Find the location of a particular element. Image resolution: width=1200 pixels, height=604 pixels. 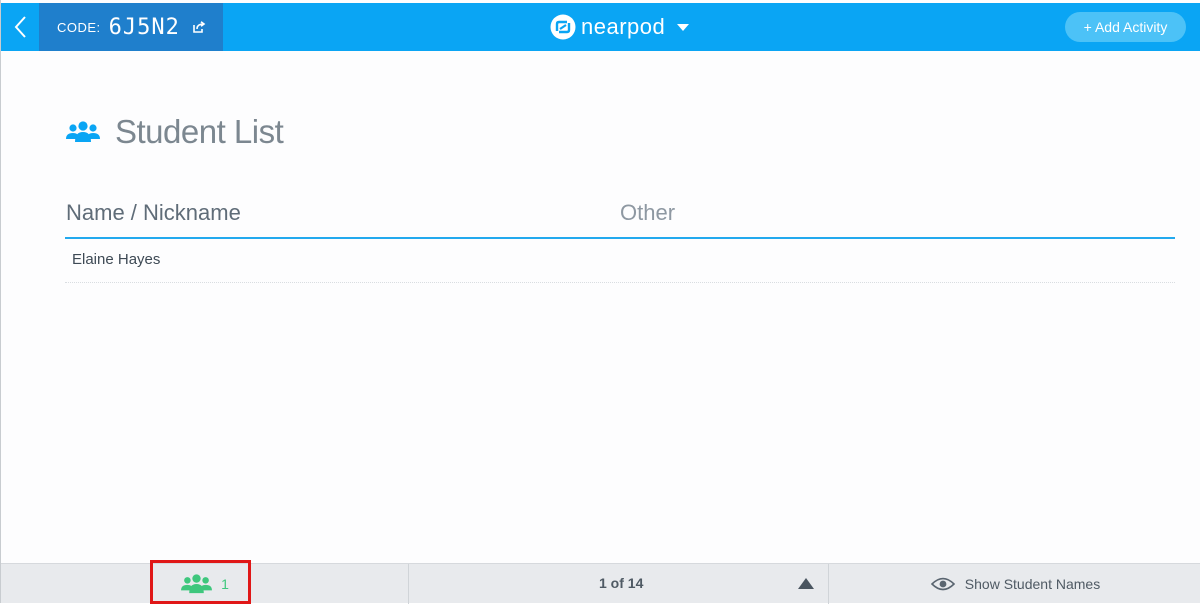

pager: 1 of 14 is located at coordinates (619, 584).